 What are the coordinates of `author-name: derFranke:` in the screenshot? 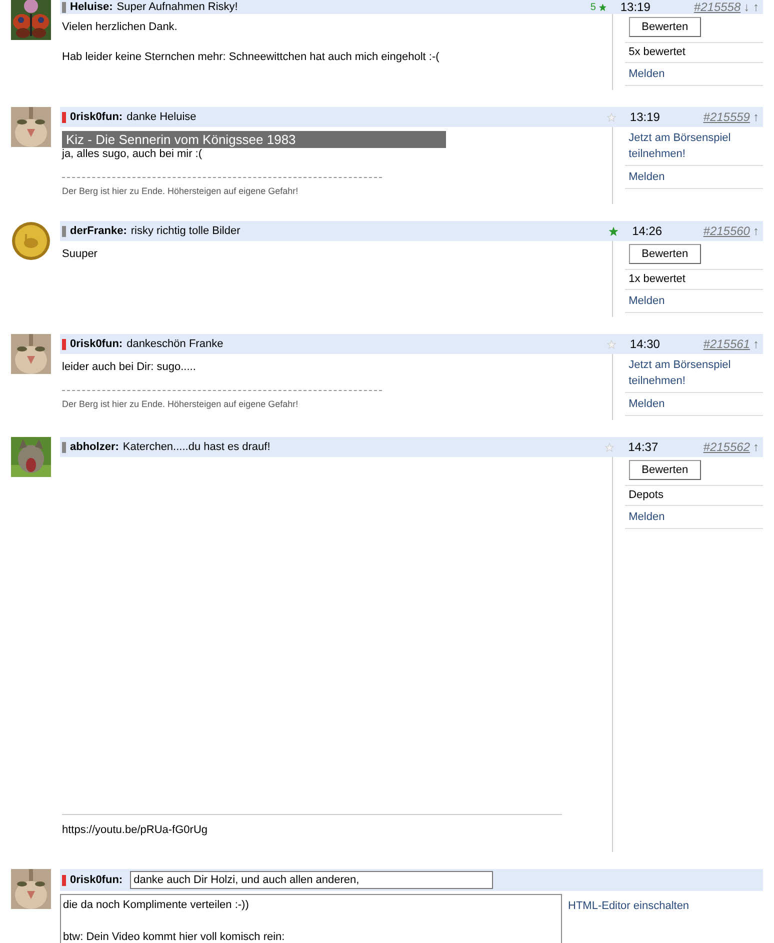 It's located at (98, 231).